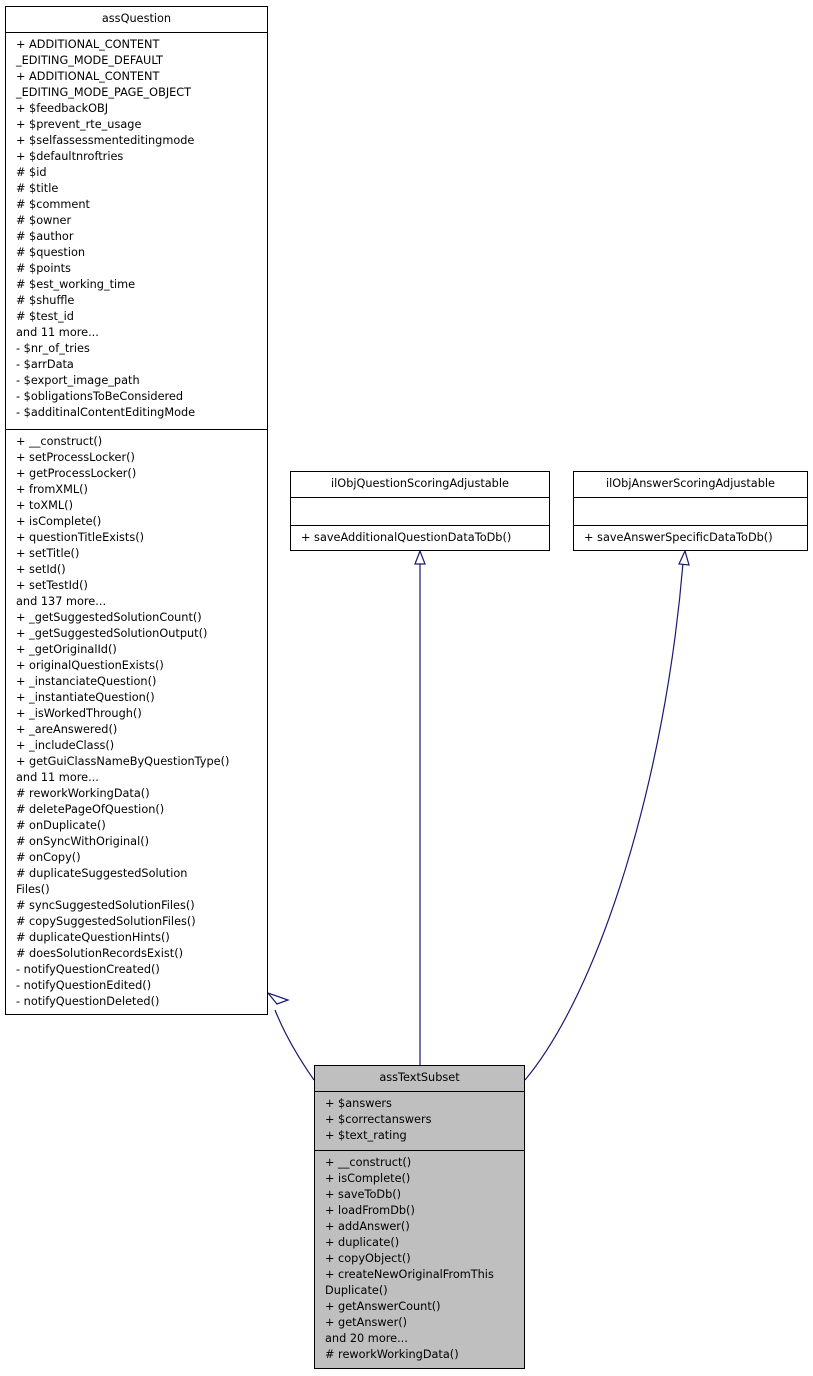 The height and width of the screenshot is (1376, 813). Describe the element at coordinates (100, 953) in the screenshot. I see `member-line: # doesSolutionRecordsExist()` at that location.